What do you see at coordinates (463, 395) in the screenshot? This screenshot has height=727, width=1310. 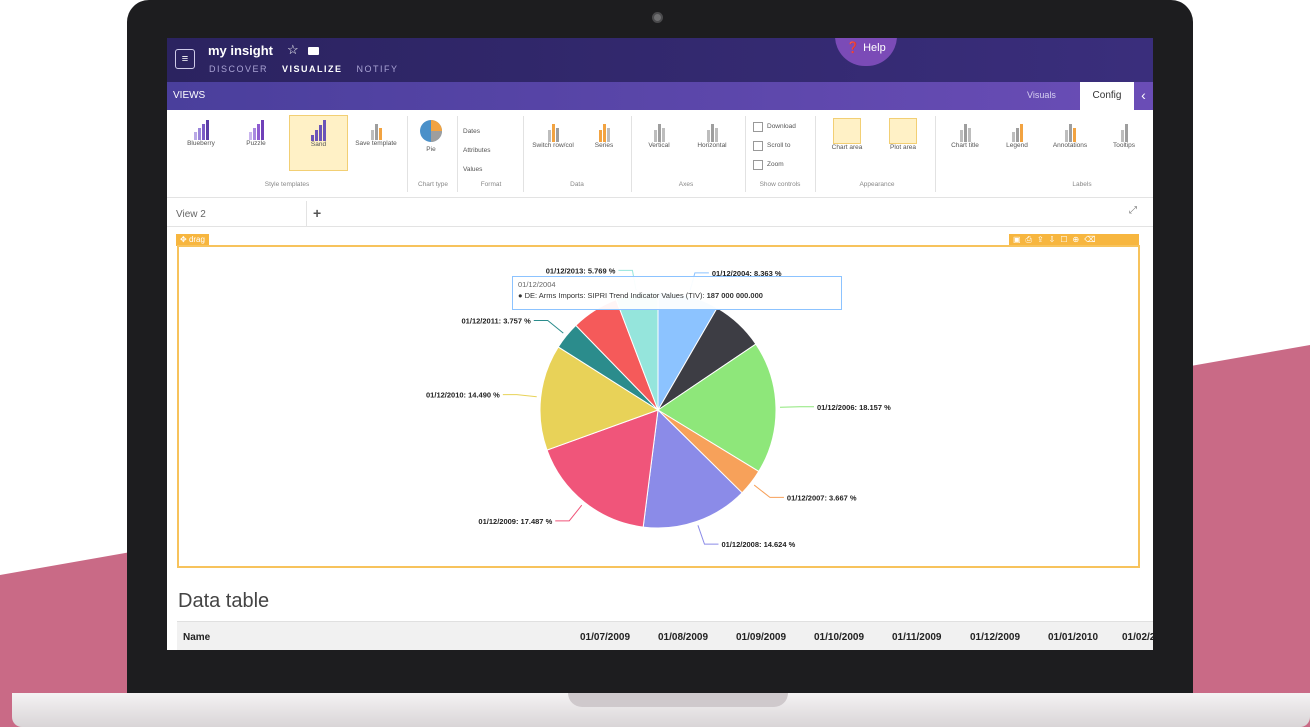 I see `pie-slice-label: 01/12/2010: 14.490 %` at bounding box center [463, 395].